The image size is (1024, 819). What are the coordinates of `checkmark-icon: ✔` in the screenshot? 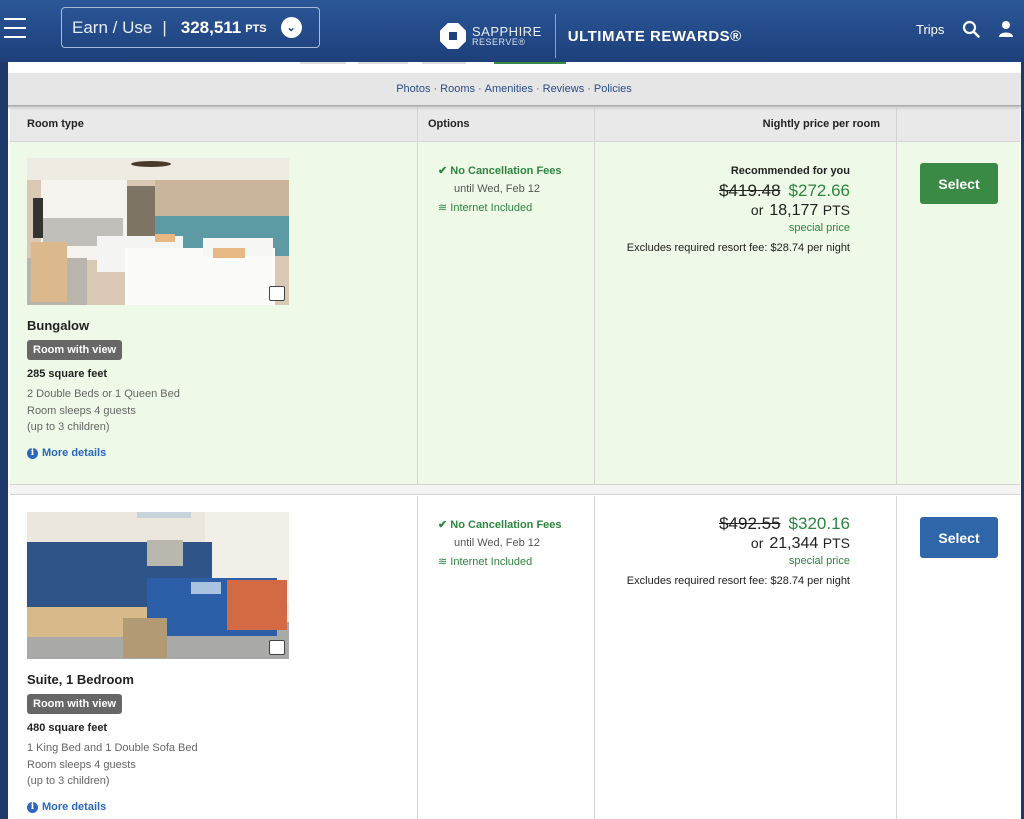 It's located at (443, 525).